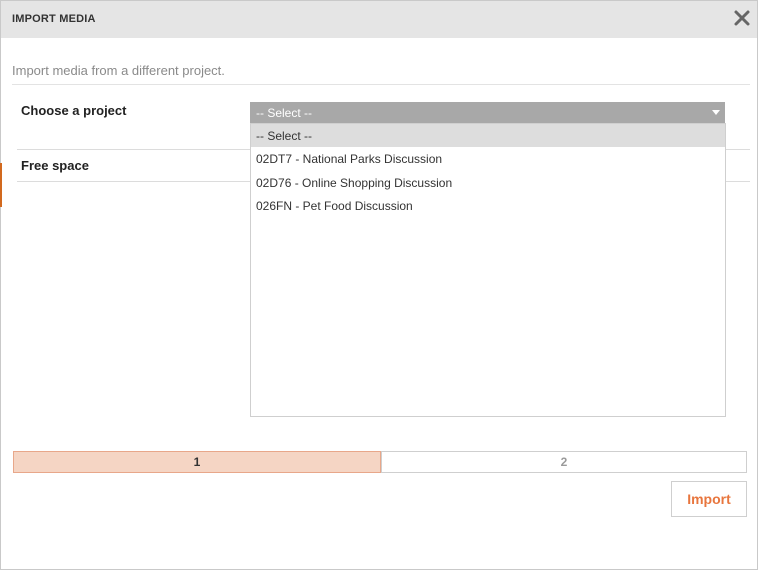 This screenshot has width=758, height=570. Describe the element at coordinates (55, 165) in the screenshot. I see `free-space-label: Free space` at that location.